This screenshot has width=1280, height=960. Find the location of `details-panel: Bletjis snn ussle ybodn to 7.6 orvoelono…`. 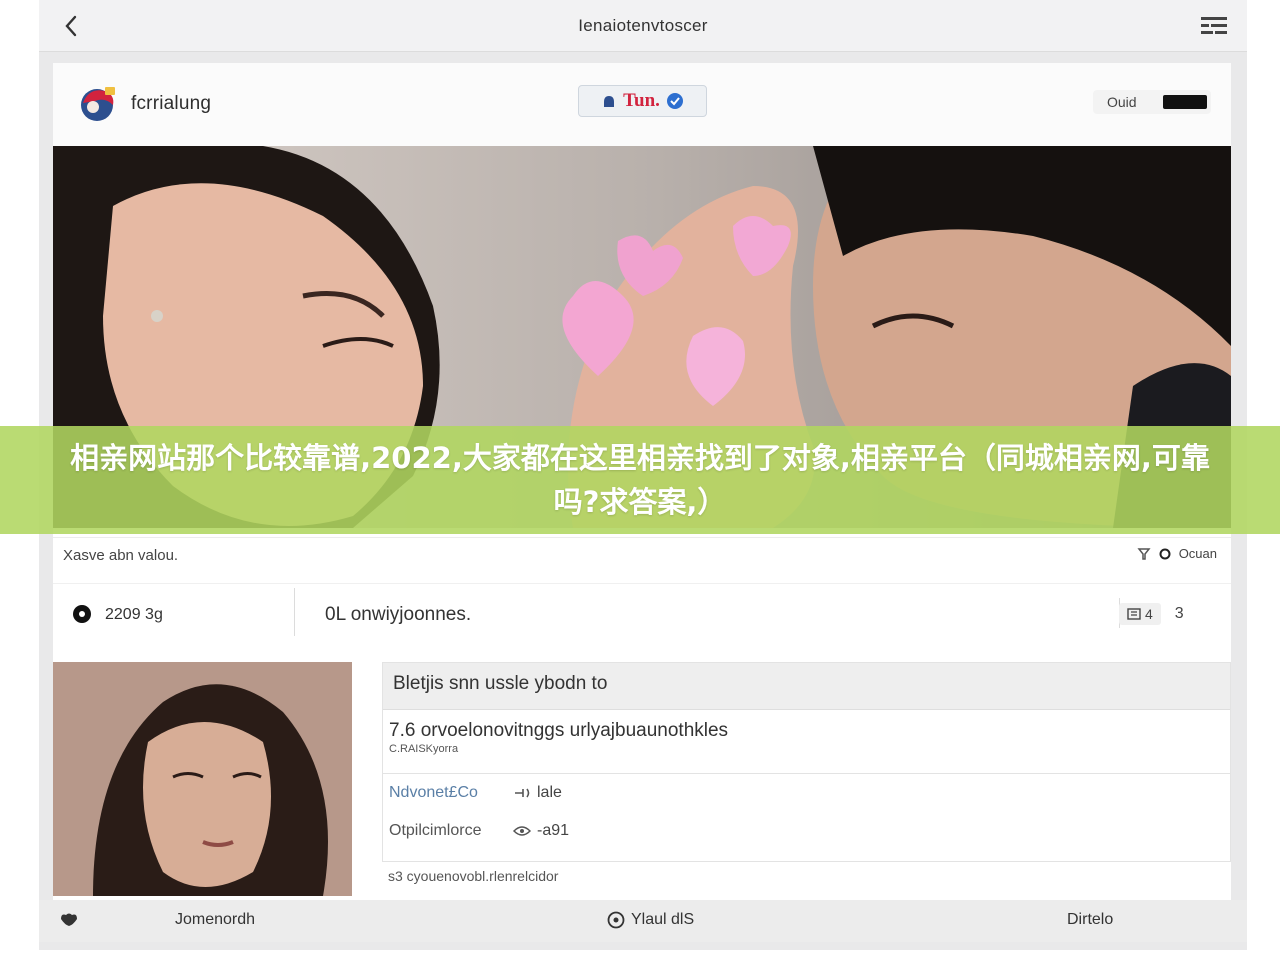

details-panel: Bletjis snn ussle ybodn to 7.6 orvoelono… is located at coordinates (806, 762).